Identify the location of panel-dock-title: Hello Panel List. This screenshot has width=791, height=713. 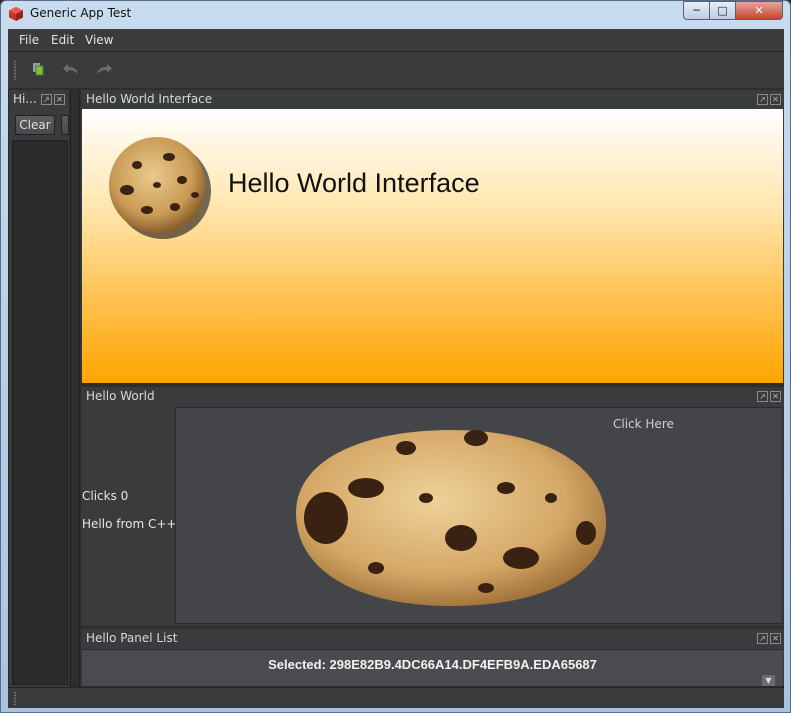
(132, 638).